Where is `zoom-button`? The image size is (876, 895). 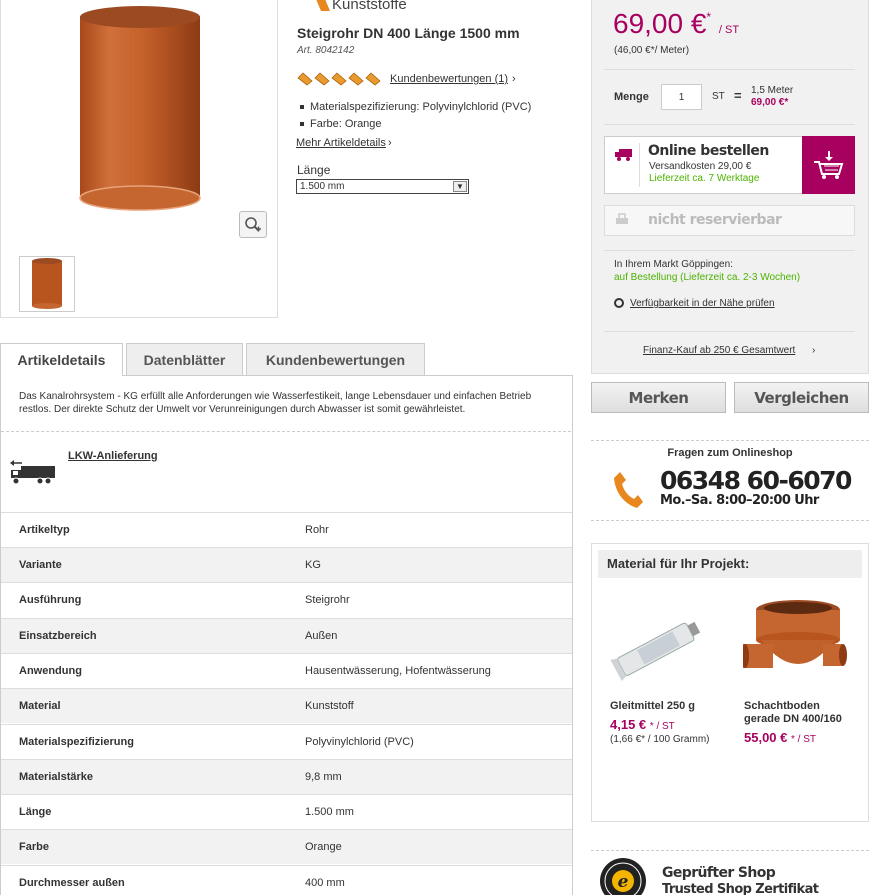
zoom-button is located at coordinates (253, 224).